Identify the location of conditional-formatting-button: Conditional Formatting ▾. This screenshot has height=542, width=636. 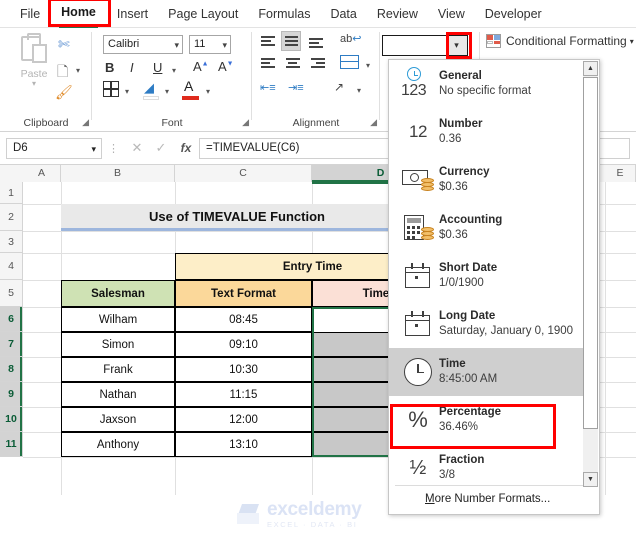
(560, 41).